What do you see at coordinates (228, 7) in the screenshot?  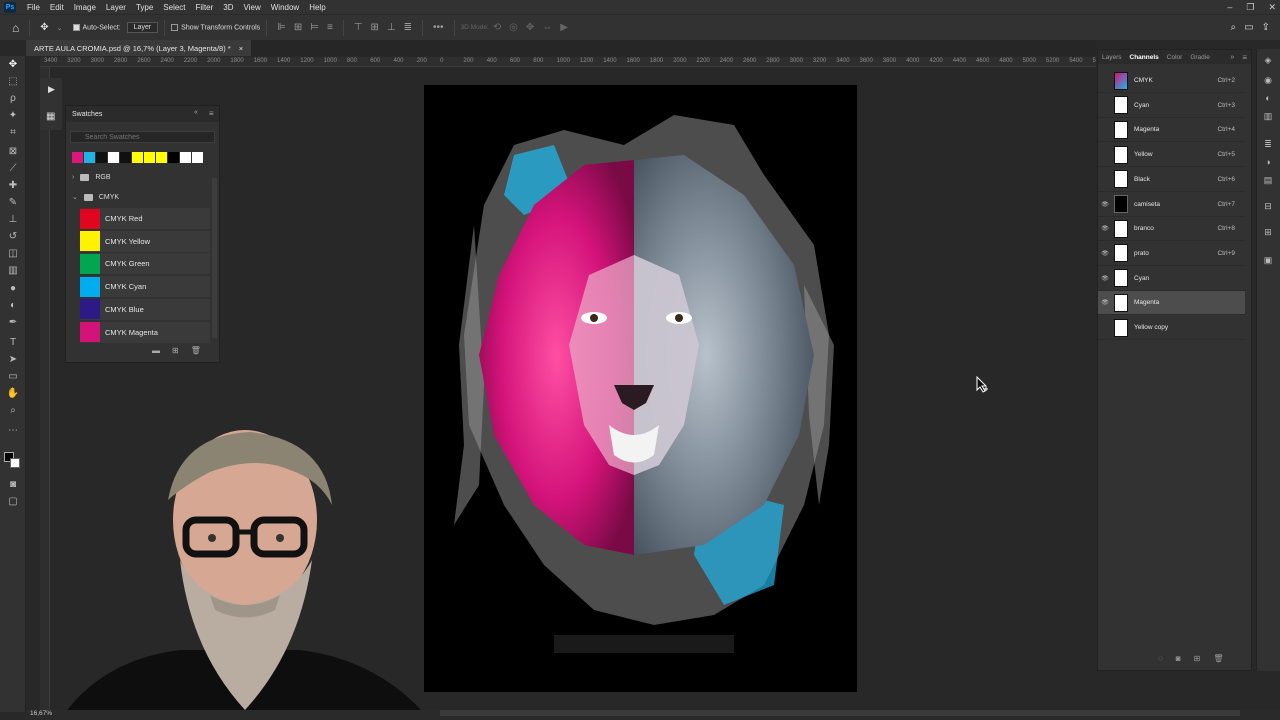 I see `menu-3d: 3D` at bounding box center [228, 7].